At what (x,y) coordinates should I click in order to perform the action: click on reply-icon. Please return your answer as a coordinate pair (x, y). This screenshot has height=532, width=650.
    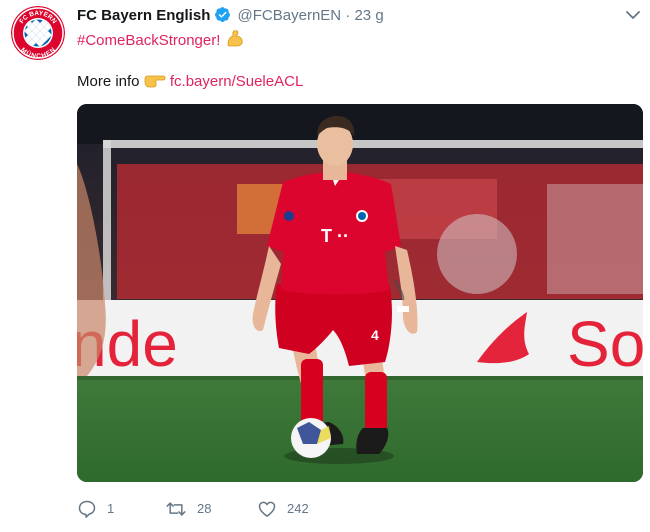
    Looking at the image, I should click on (87, 509).